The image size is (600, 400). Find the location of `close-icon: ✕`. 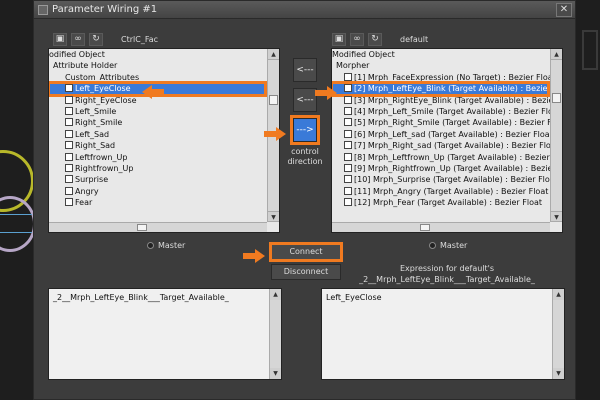

close-icon: ✕ is located at coordinates (564, 10).